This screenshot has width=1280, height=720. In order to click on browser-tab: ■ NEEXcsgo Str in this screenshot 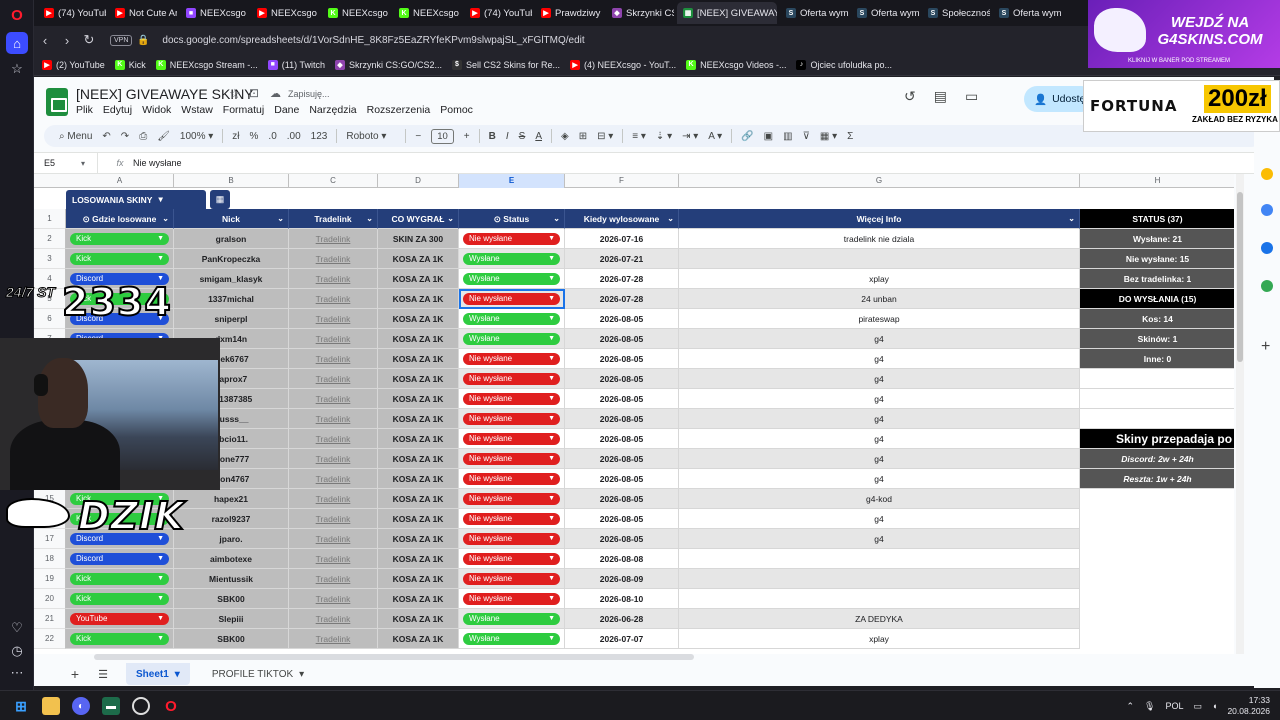, I will do `click(214, 13)`.